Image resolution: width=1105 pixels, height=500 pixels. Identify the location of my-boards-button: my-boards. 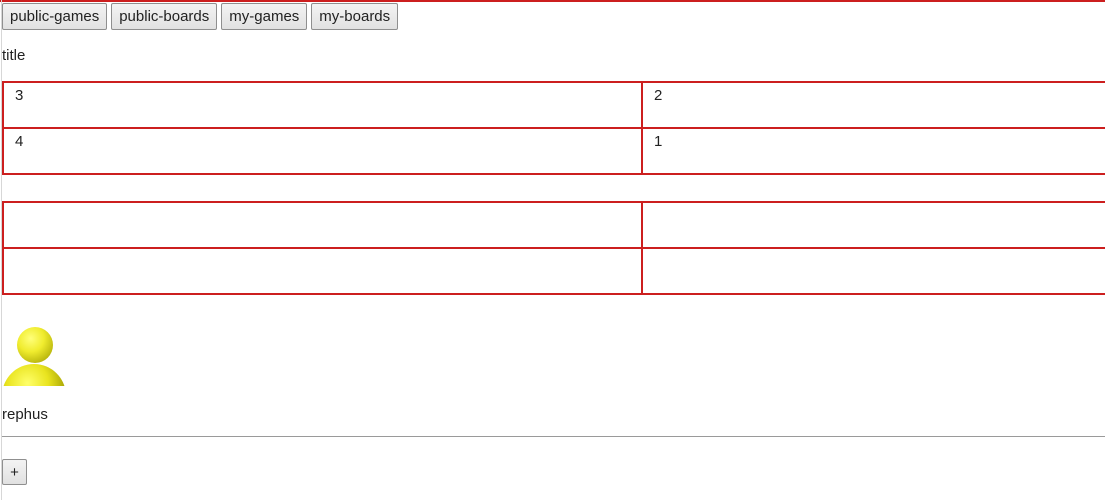
(355, 16).